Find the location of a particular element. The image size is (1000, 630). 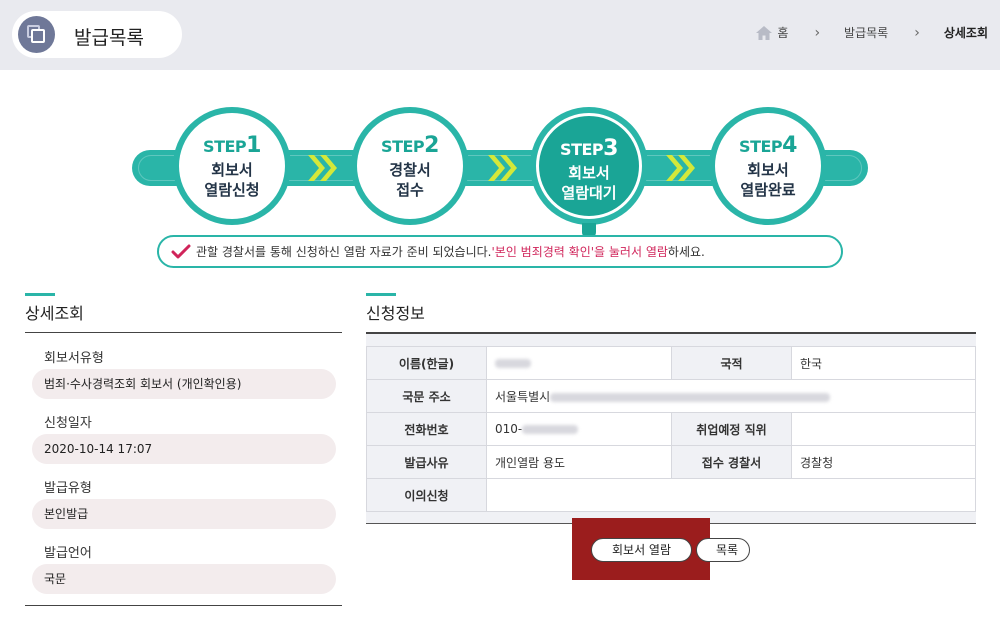

name-value is located at coordinates (579, 363).